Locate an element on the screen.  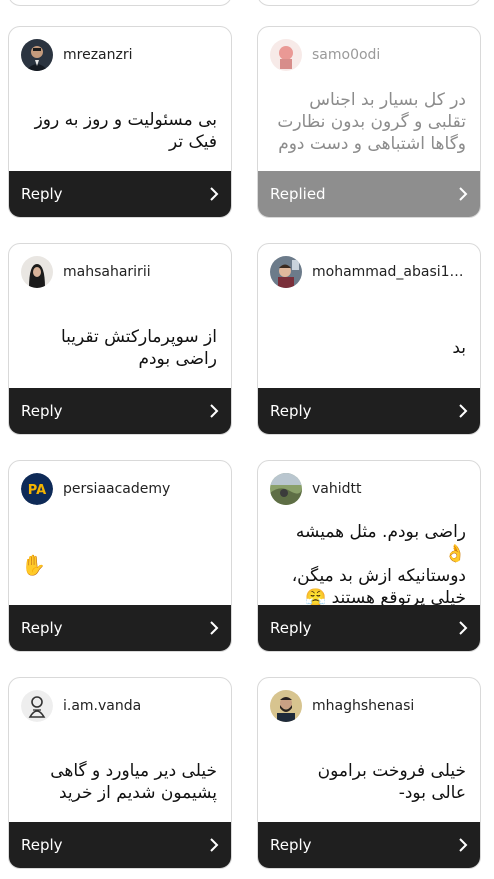
comment-card: mohammad_abasi1988 بد Reply is located at coordinates (369, 339).